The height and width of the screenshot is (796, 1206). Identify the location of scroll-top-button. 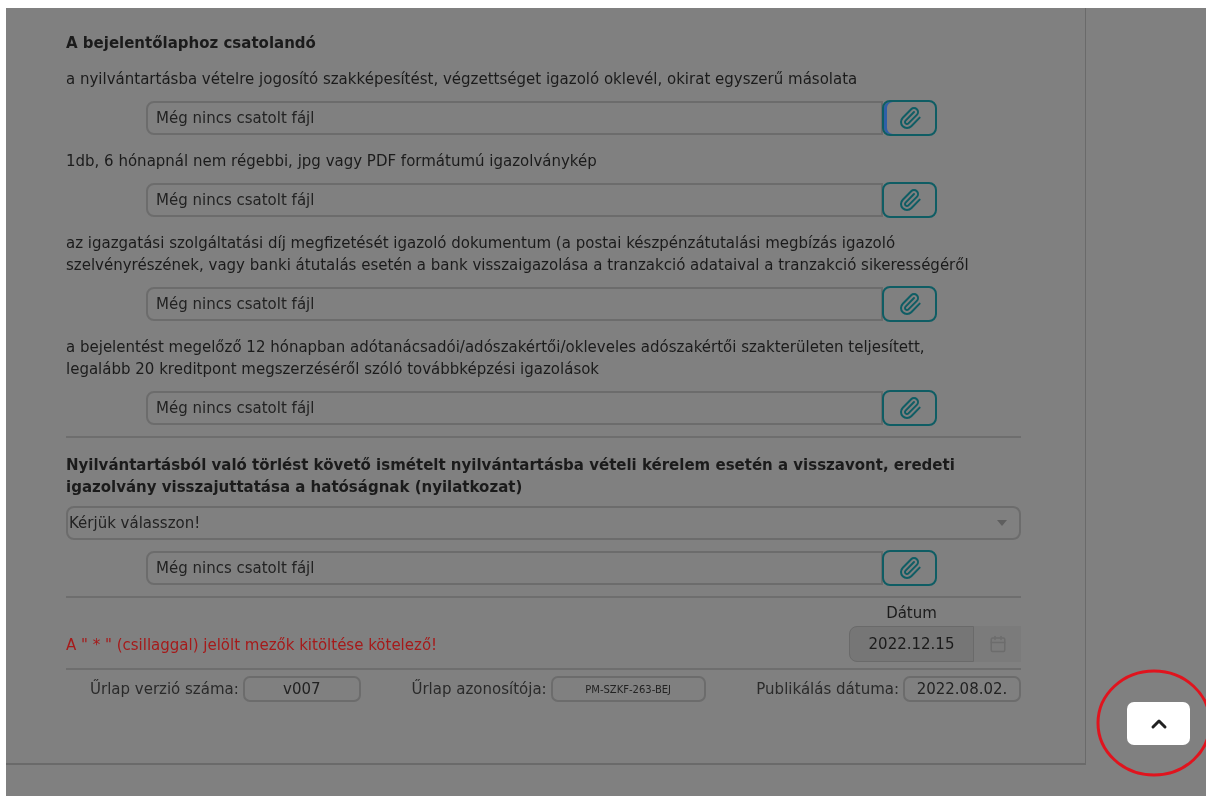
(1158, 723).